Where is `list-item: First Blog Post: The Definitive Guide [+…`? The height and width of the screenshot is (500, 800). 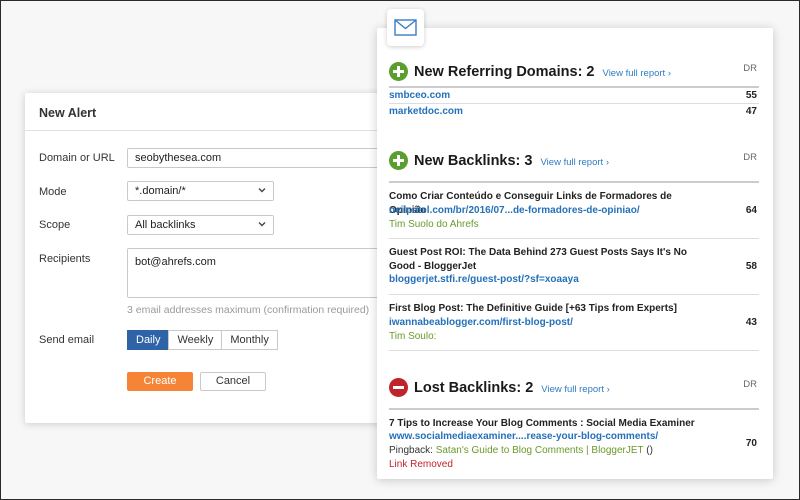
list-item: First Blog Post: The Definitive Guide [+… is located at coordinates (574, 323).